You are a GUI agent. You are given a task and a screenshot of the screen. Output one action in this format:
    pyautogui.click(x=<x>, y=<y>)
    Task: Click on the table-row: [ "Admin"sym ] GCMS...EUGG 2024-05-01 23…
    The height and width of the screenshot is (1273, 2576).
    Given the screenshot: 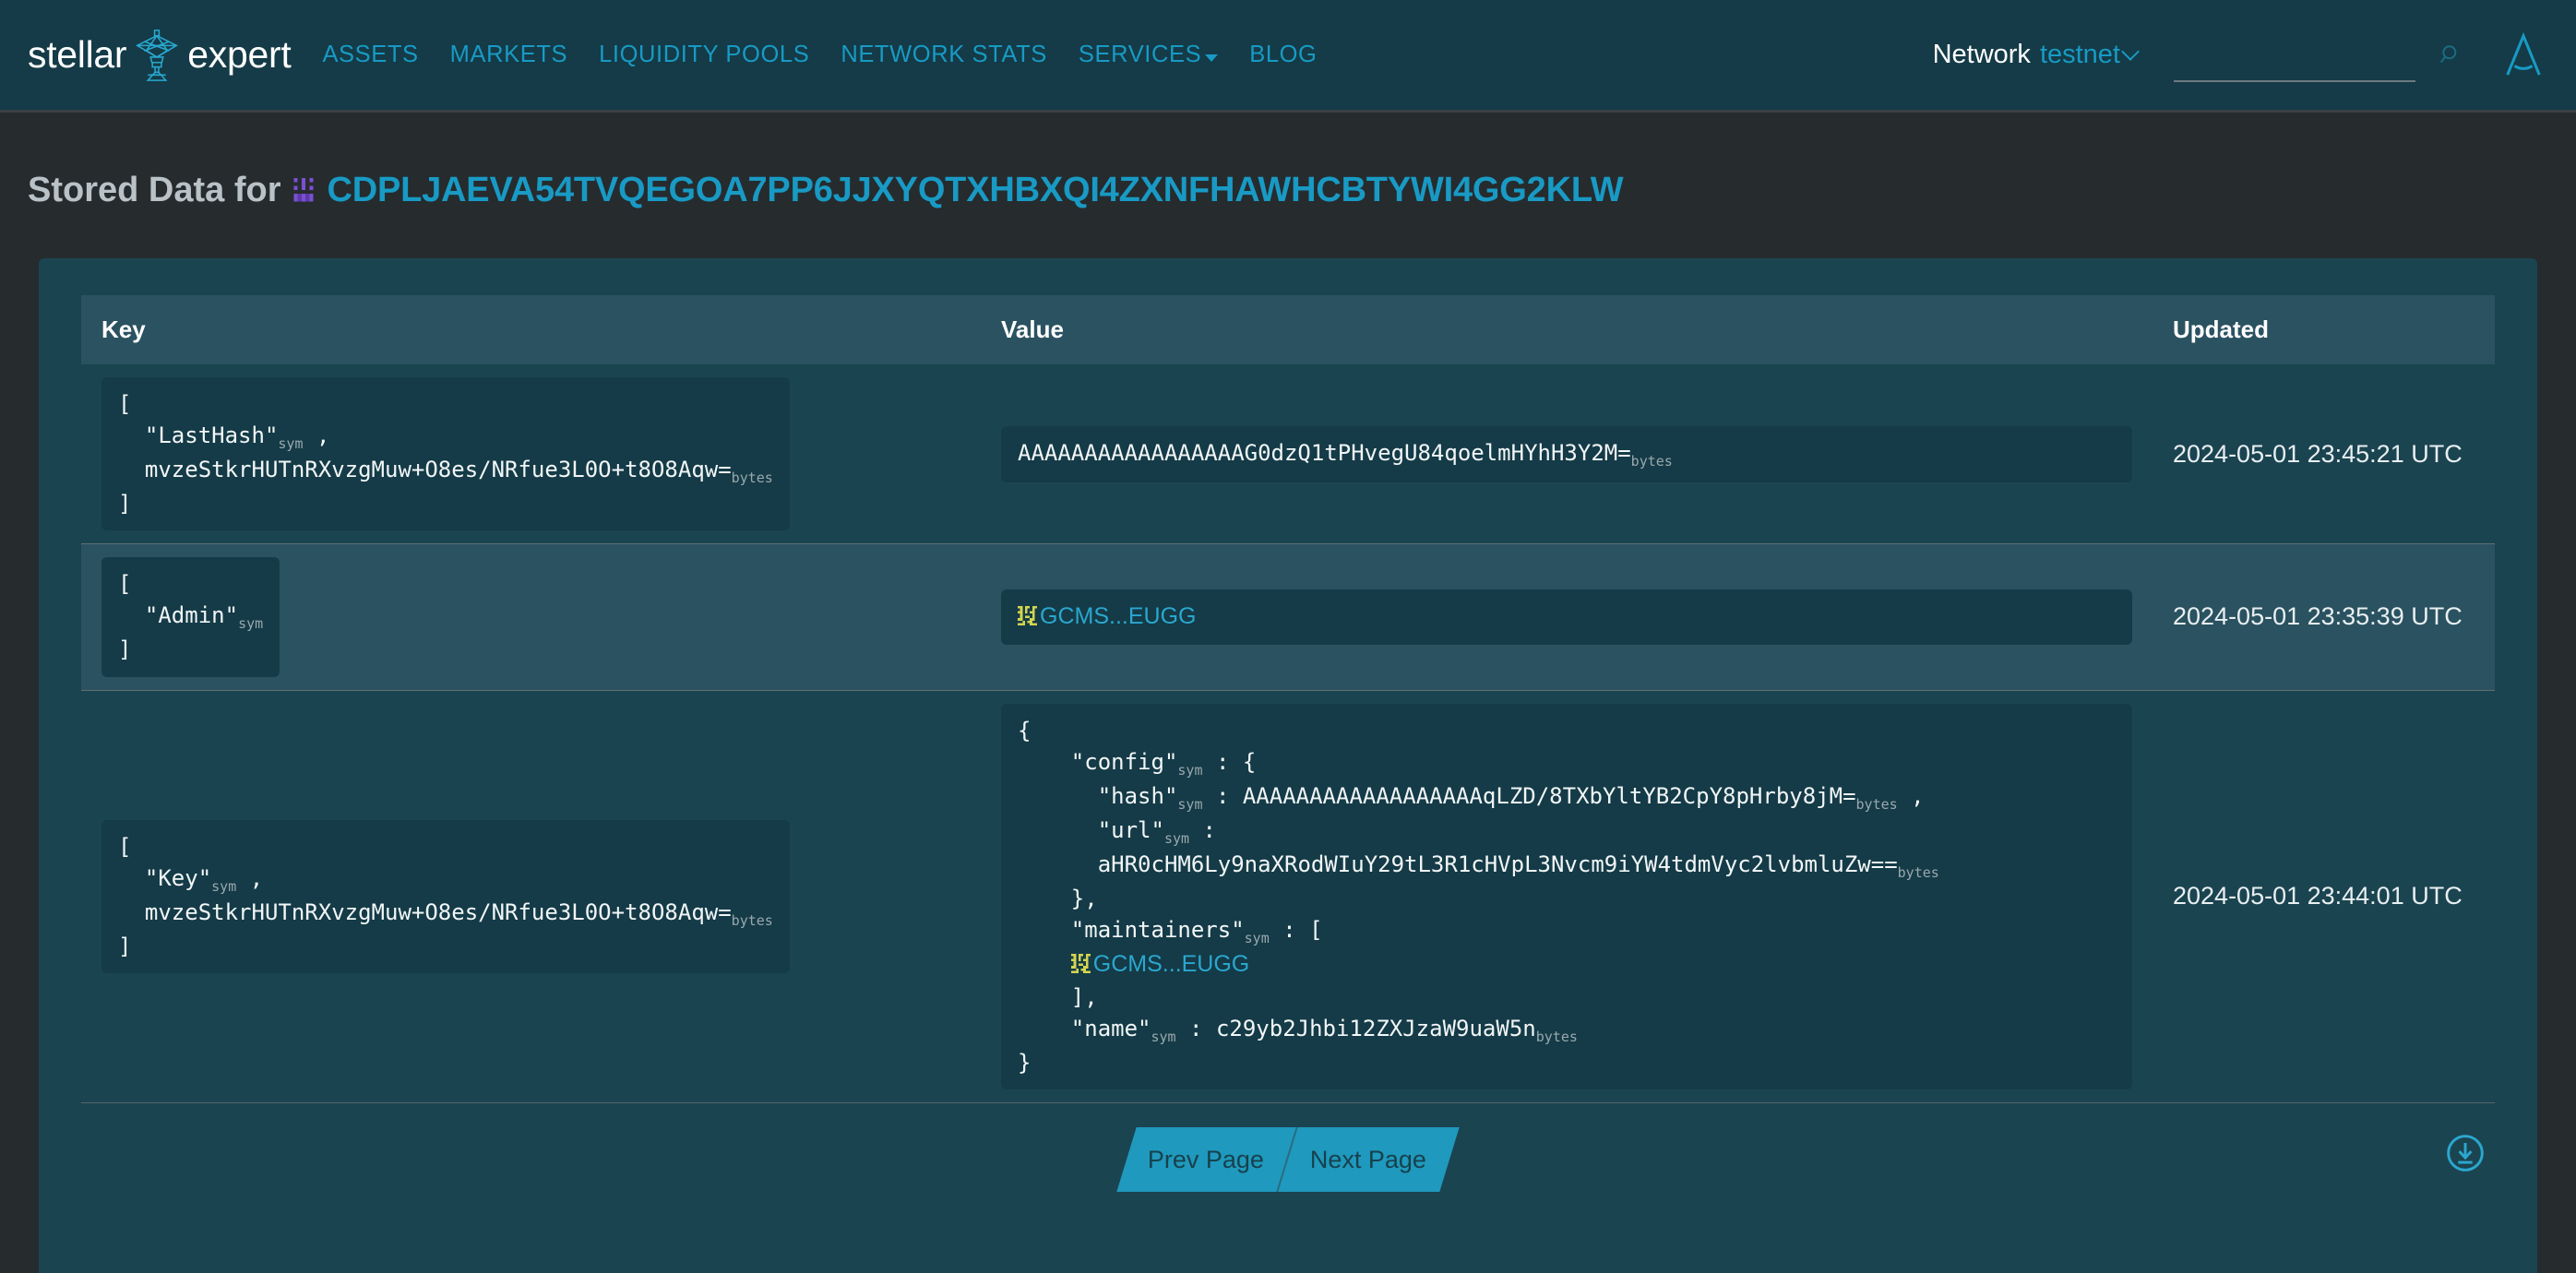 What is the action you would take?
    pyautogui.click(x=1288, y=616)
    